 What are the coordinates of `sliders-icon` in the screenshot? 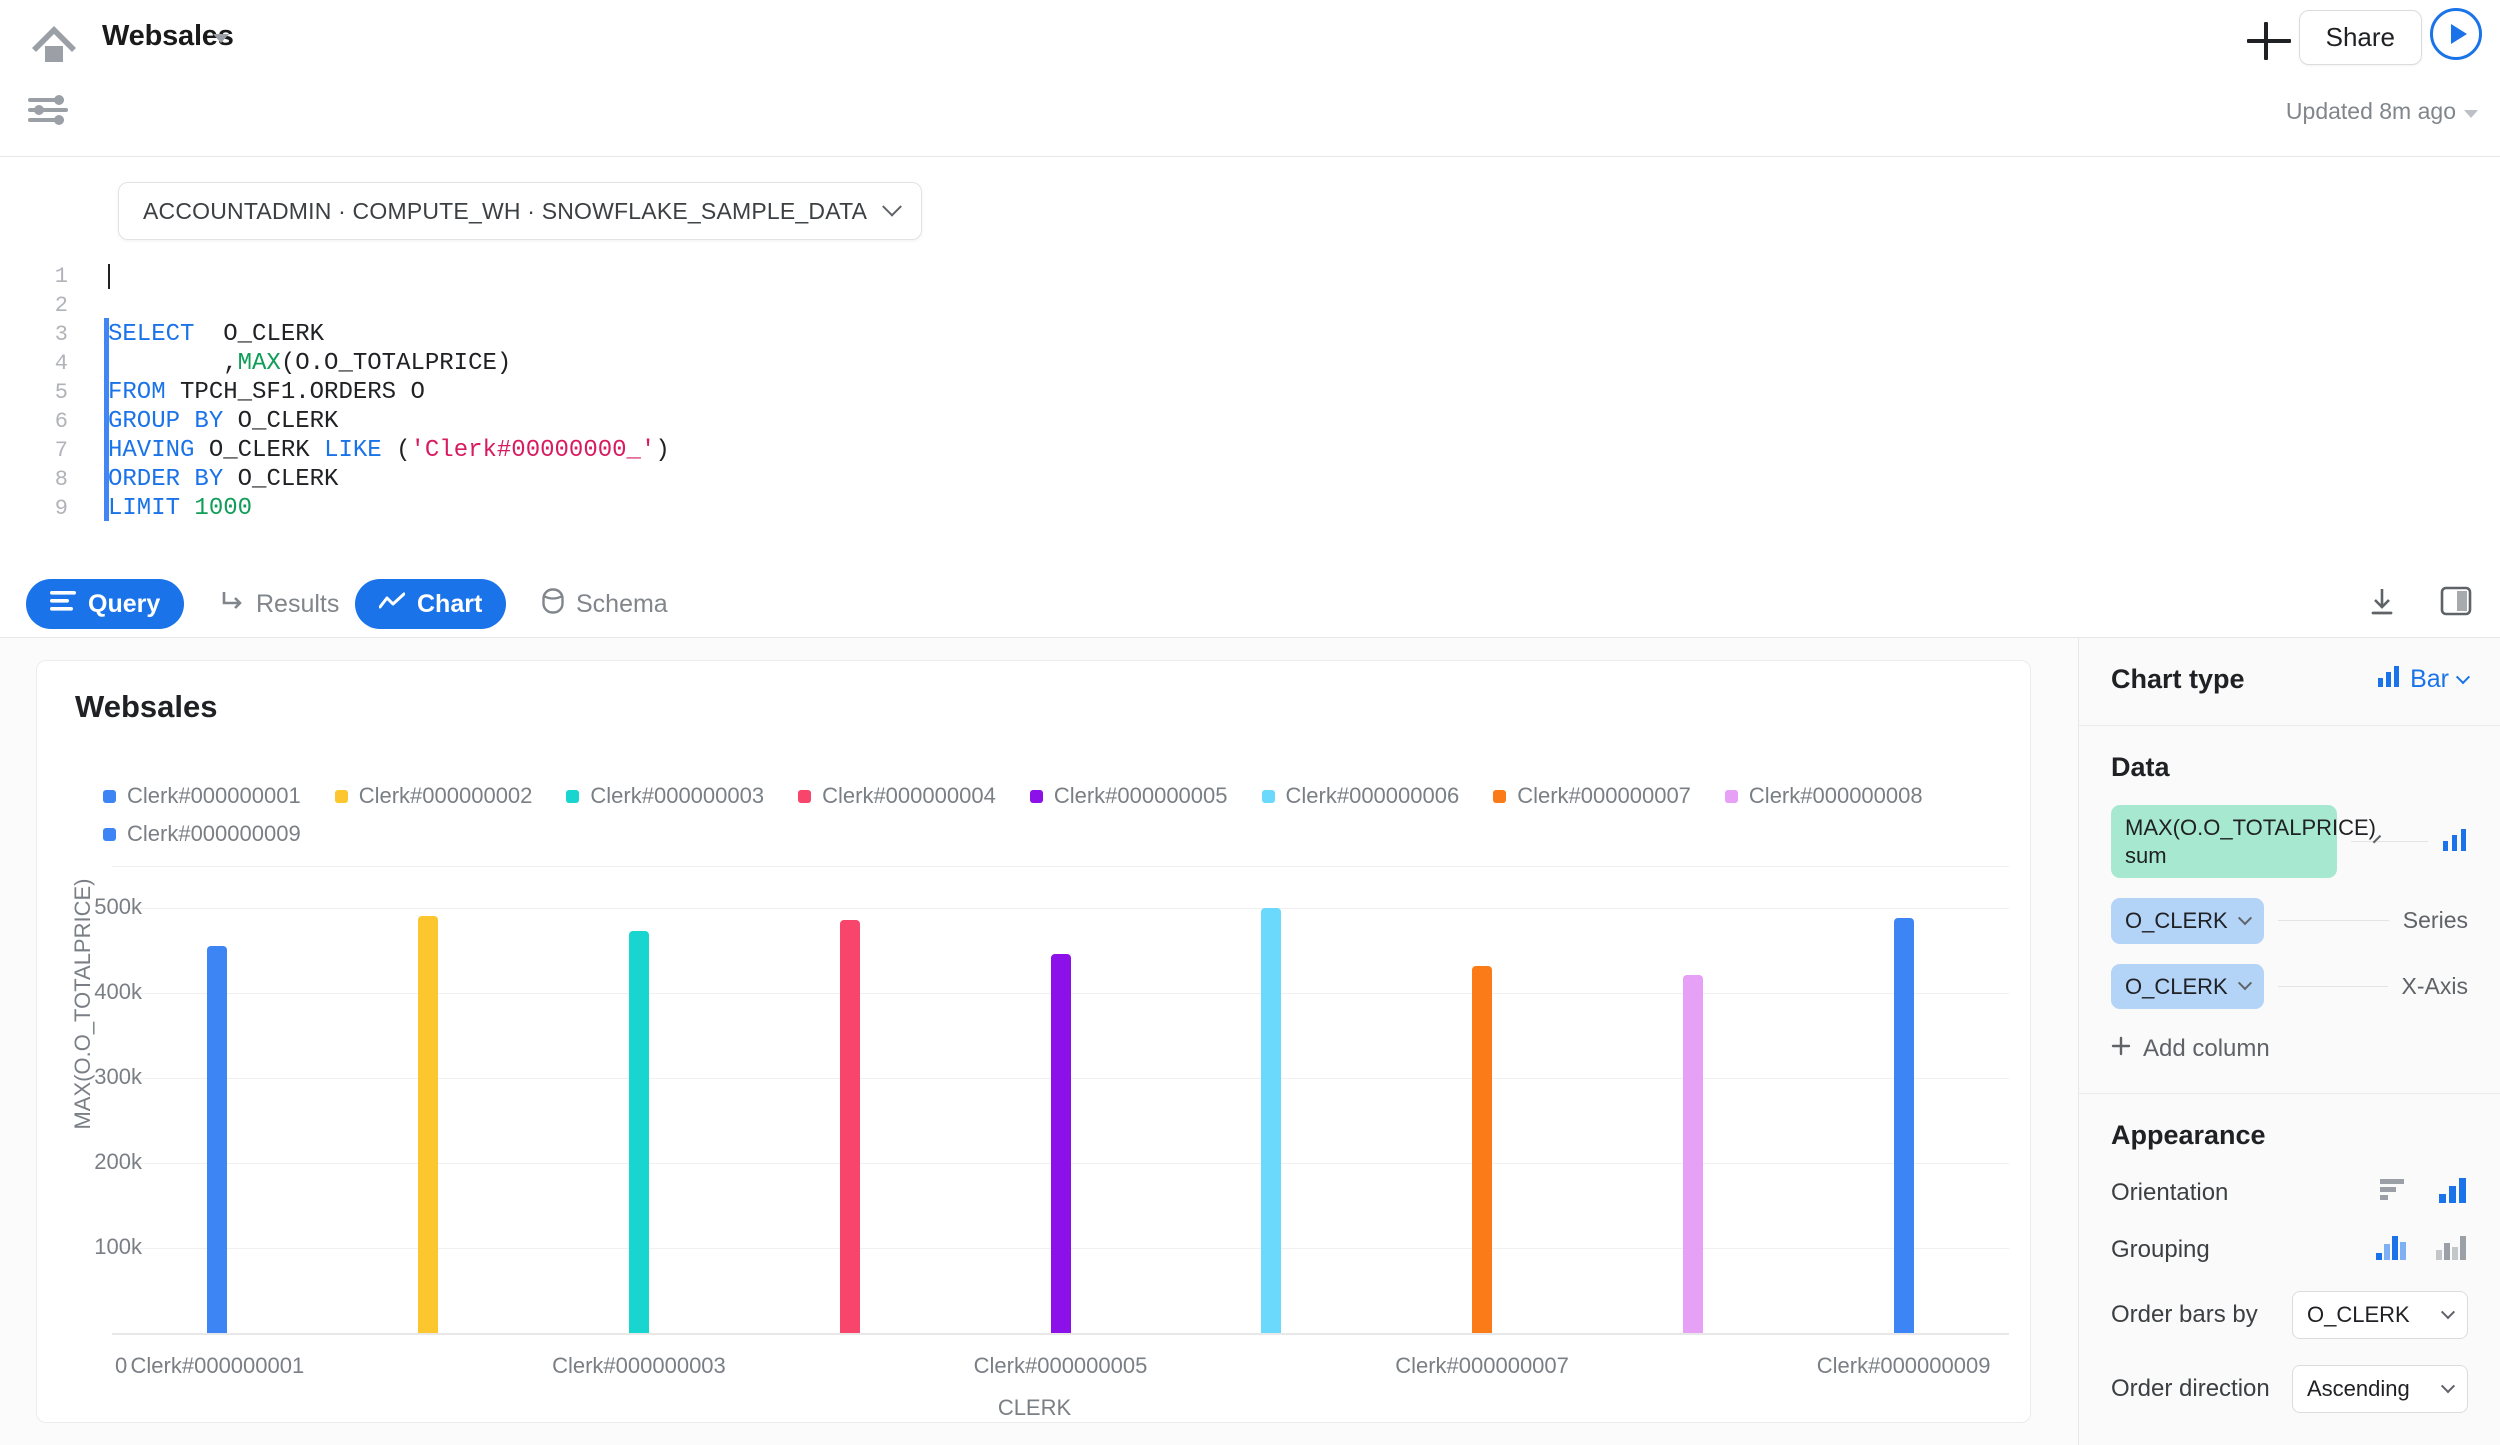 It's located at (48, 110).